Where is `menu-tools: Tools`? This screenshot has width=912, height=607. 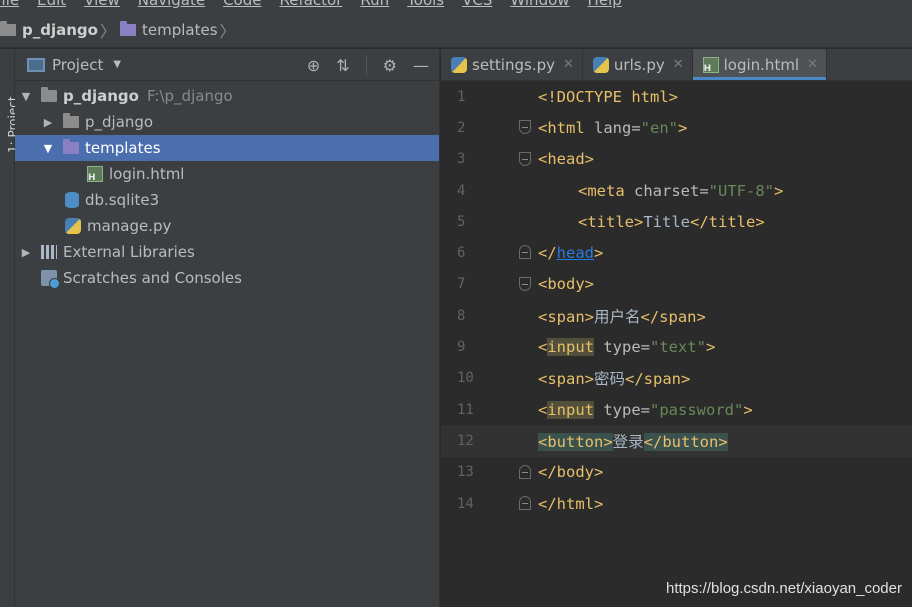 menu-tools: Tools is located at coordinates (425, 4).